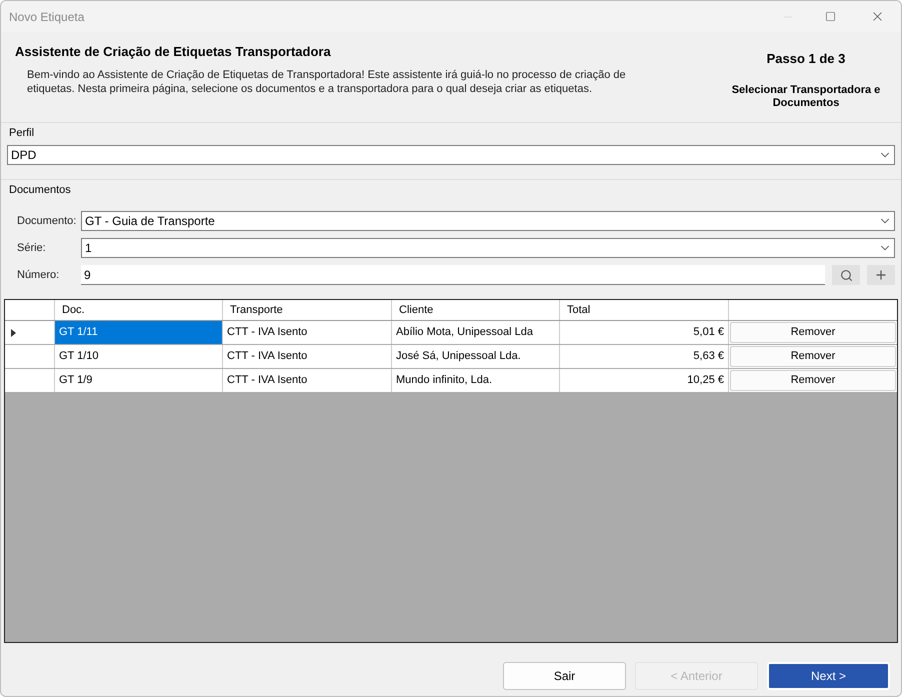  What do you see at coordinates (139, 310) in the screenshot?
I see `column-header: Doc.` at bounding box center [139, 310].